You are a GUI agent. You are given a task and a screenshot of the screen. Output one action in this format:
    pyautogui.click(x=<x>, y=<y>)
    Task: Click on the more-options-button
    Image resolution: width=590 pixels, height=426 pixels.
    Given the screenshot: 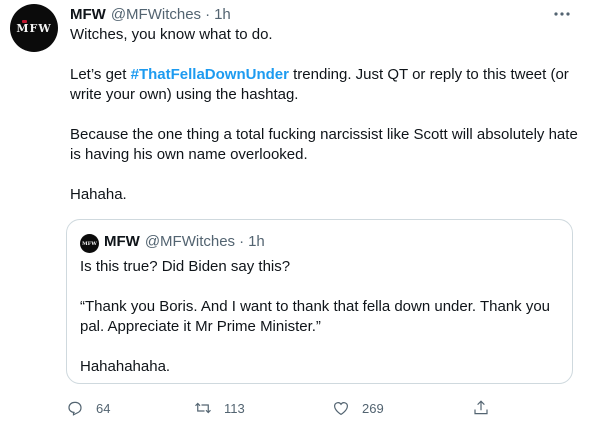 What is the action you would take?
    pyautogui.click(x=562, y=14)
    